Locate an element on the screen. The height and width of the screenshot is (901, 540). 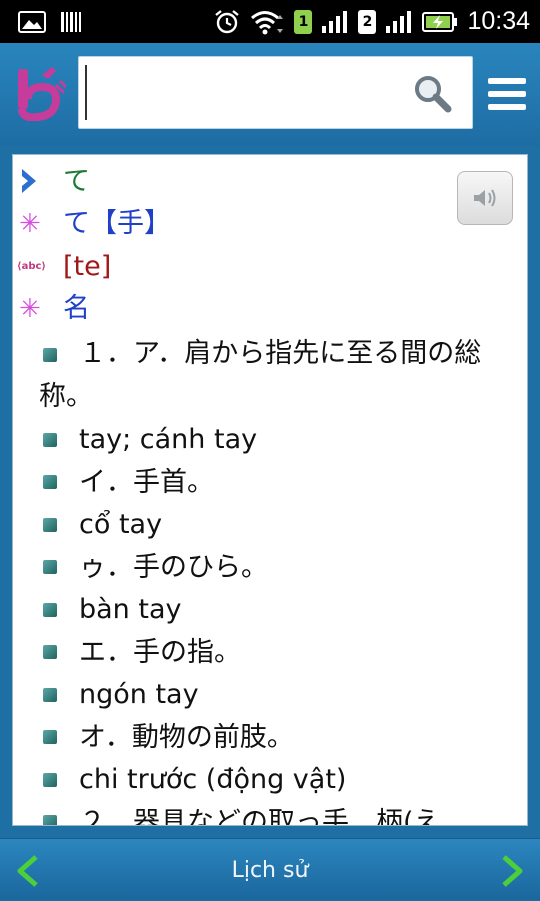
definition-text: イ．手首。 is located at coordinates (146, 482).